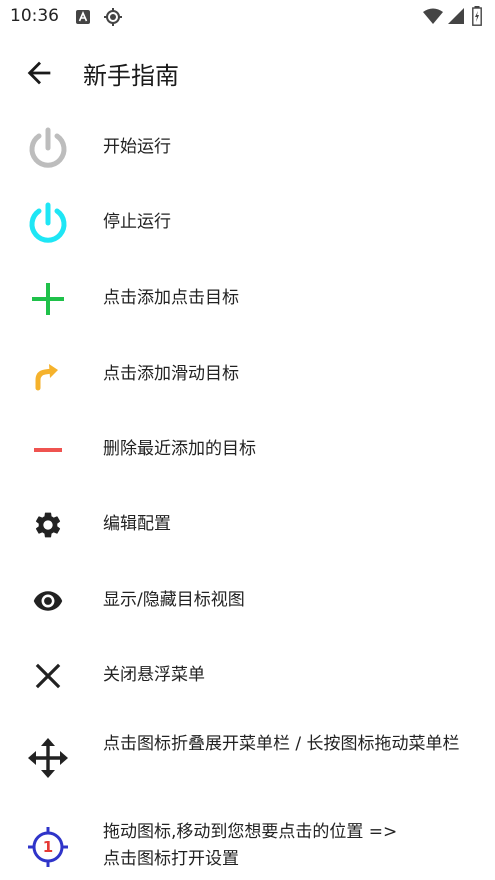 This screenshot has width=495, height=880. Describe the element at coordinates (83, 17) in the screenshot. I see `a-notification-icon` at that location.